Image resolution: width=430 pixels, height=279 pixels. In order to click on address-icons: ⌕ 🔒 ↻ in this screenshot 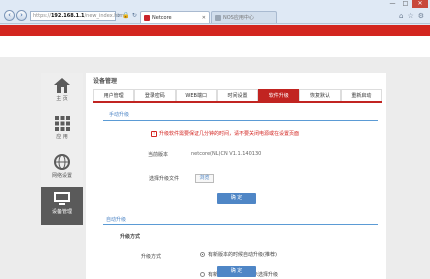, I will do `click(127, 16)`.